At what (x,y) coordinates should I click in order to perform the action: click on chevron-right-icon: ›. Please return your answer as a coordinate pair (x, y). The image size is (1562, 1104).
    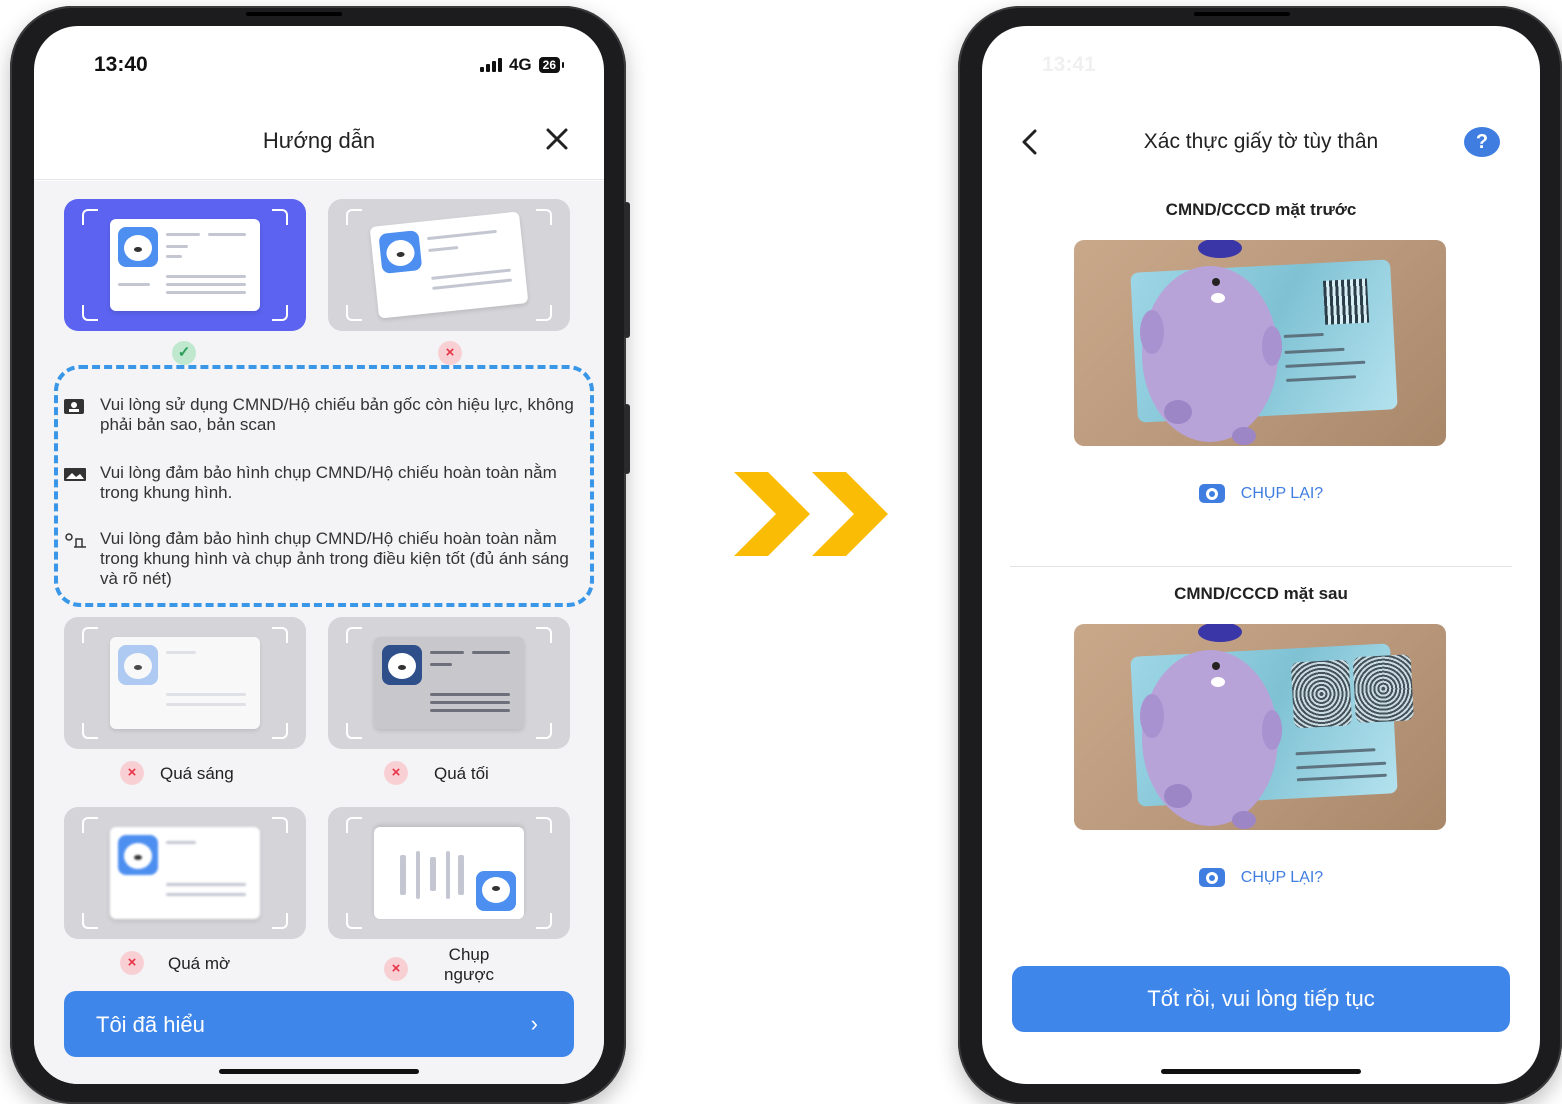
    Looking at the image, I should click on (534, 1023).